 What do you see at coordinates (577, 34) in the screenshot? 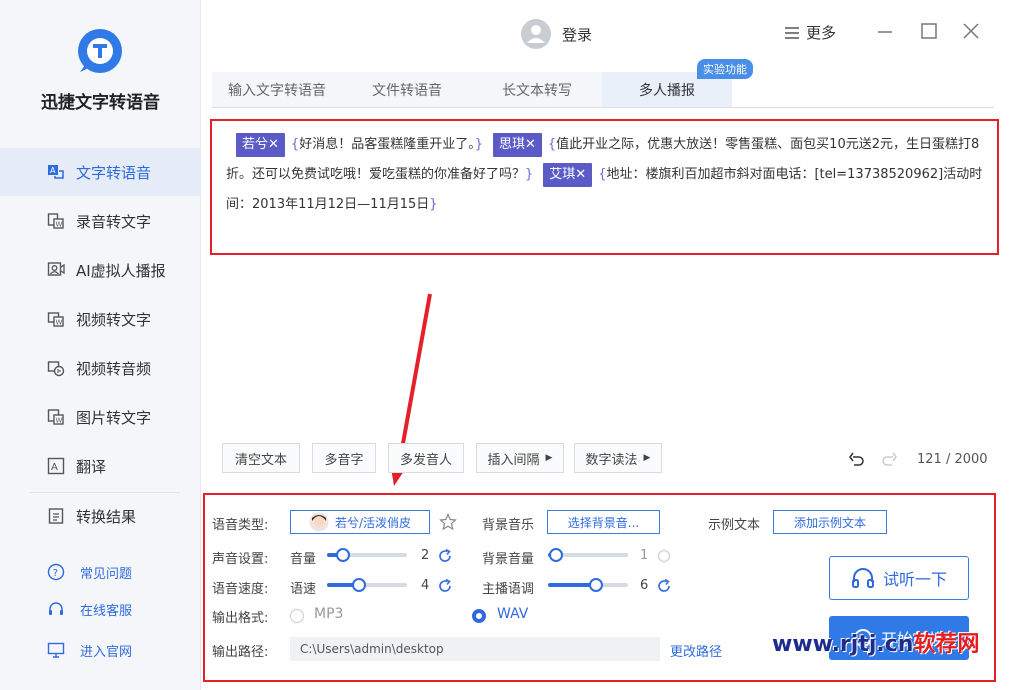
I see `login-label: 登录` at bounding box center [577, 34].